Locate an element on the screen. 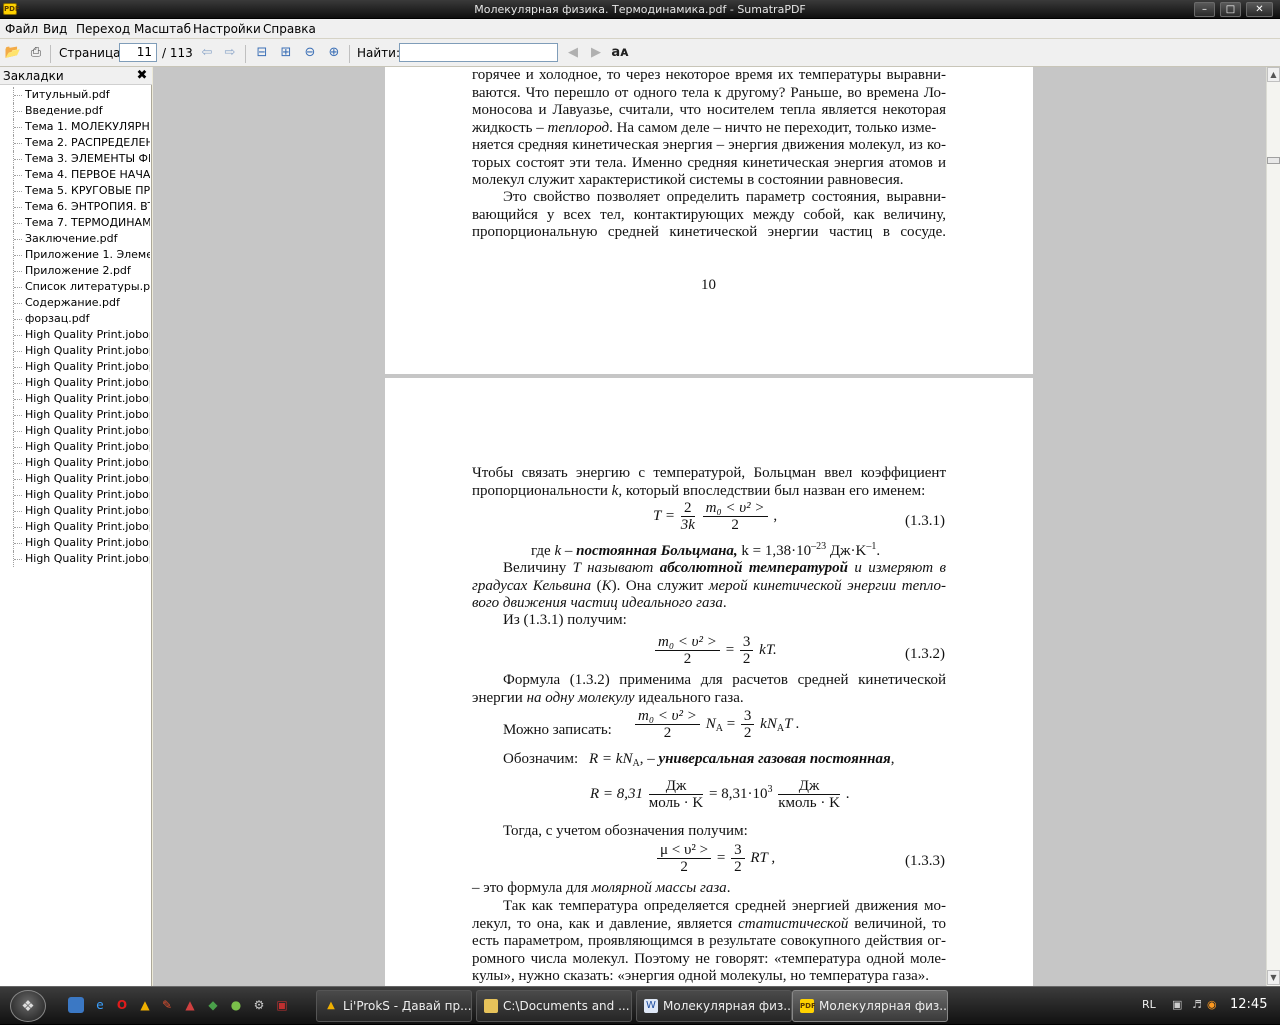  network-status-icon: ▣ is located at coordinates (1177, 1004).